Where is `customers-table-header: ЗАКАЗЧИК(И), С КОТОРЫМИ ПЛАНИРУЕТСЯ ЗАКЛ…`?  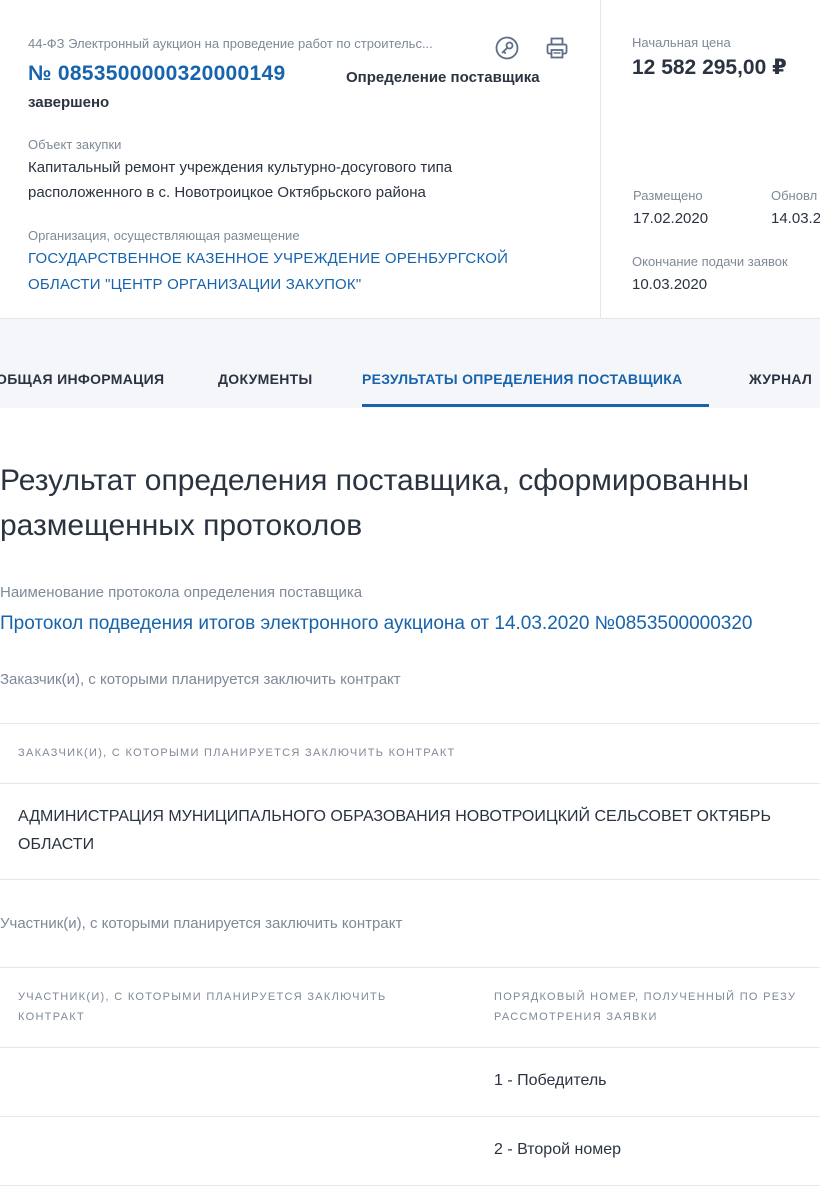 customers-table-header: ЗАКАЗЧИК(И), С КОТОРЫМИ ПЛАНИРУЕТСЯ ЗАКЛ… is located at coordinates (237, 753).